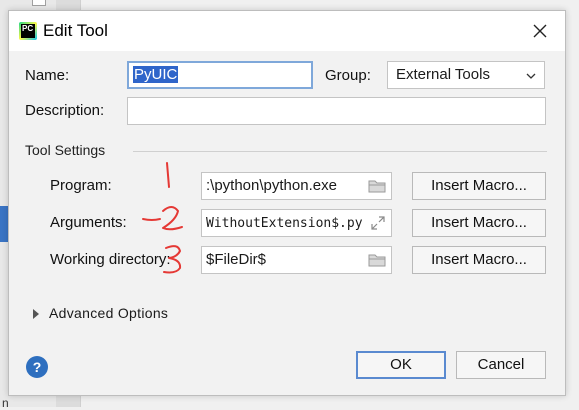 The width and height of the screenshot is (579, 410). Describe the element at coordinates (284, 223) in the screenshot. I see `arguments-value: WithoutExtension$.py` at that location.